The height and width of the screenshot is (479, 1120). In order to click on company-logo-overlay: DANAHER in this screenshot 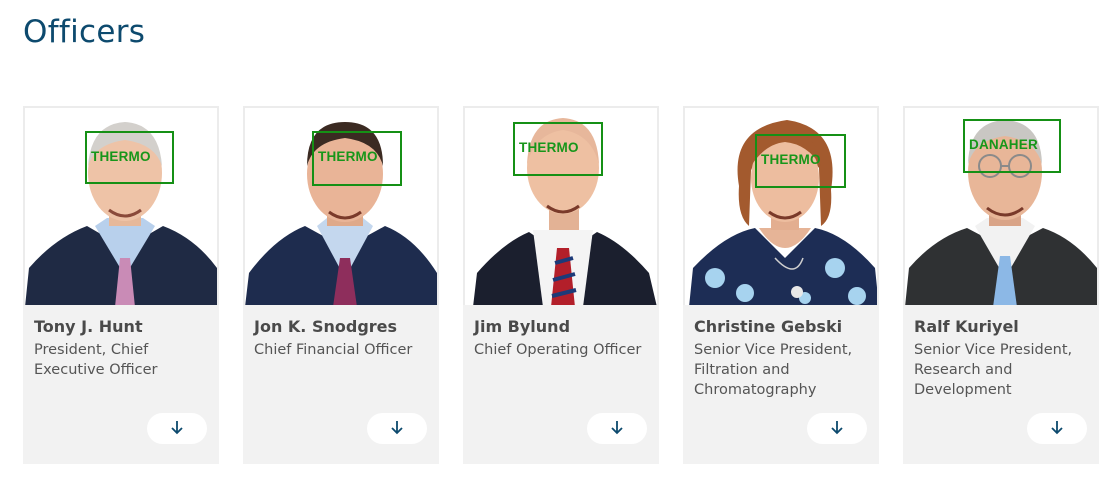, I will do `click(1012, 146)`.